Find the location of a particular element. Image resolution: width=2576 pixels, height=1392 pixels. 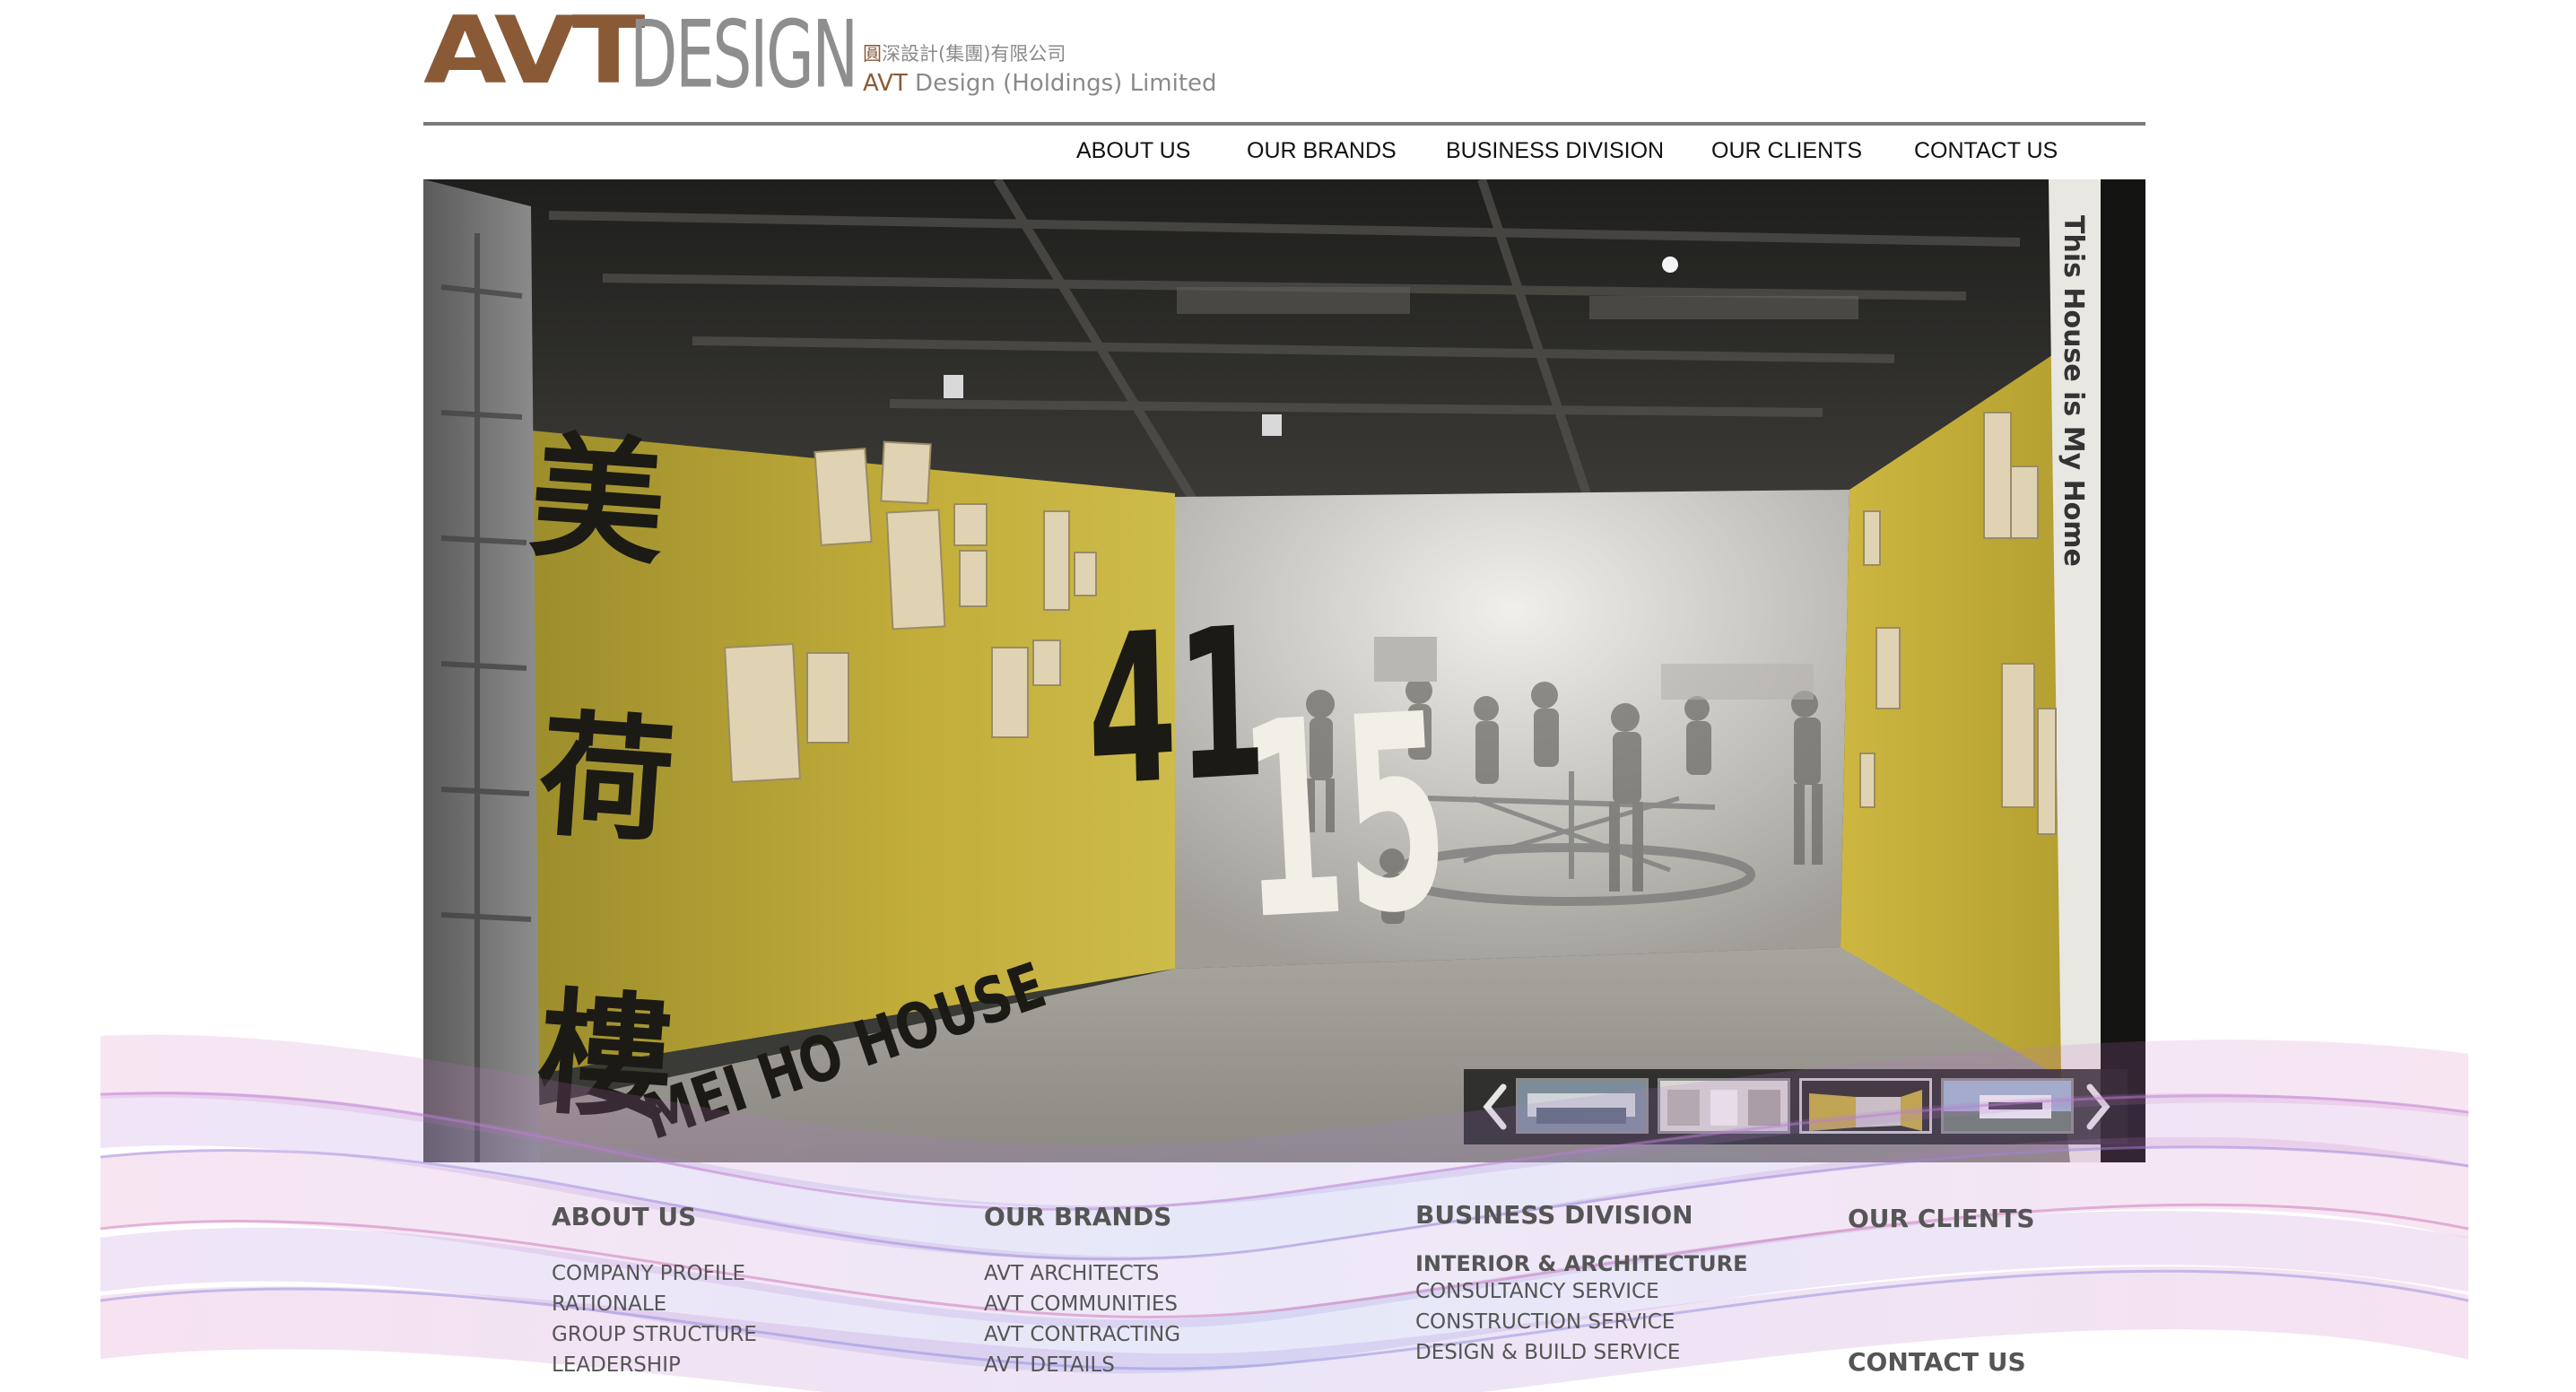

footer-column-contact: CONTACT US is located at coordinates (1937, 1362).